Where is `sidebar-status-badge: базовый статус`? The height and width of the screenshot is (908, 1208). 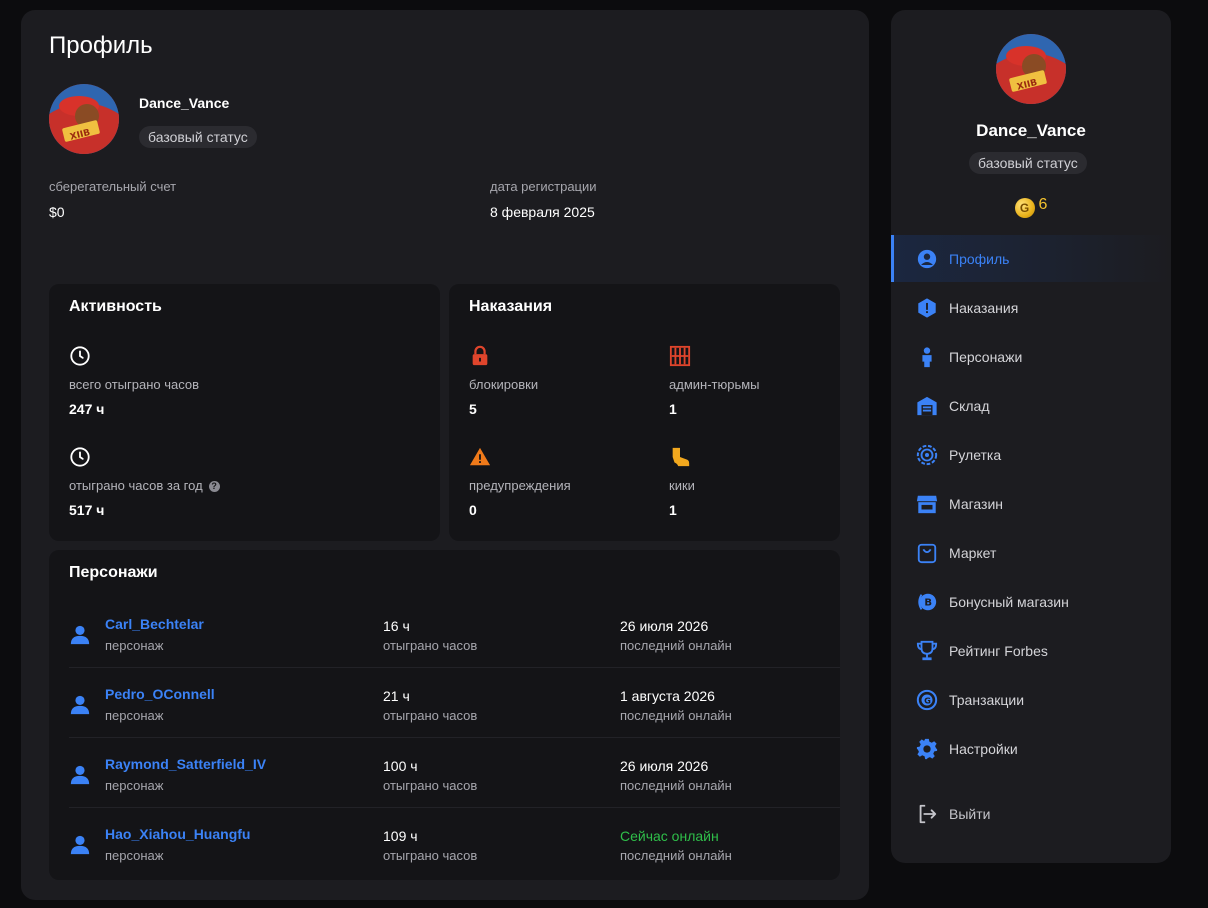 sidebar-status-badge: базовый статус is located at coordinates (1028, 163).